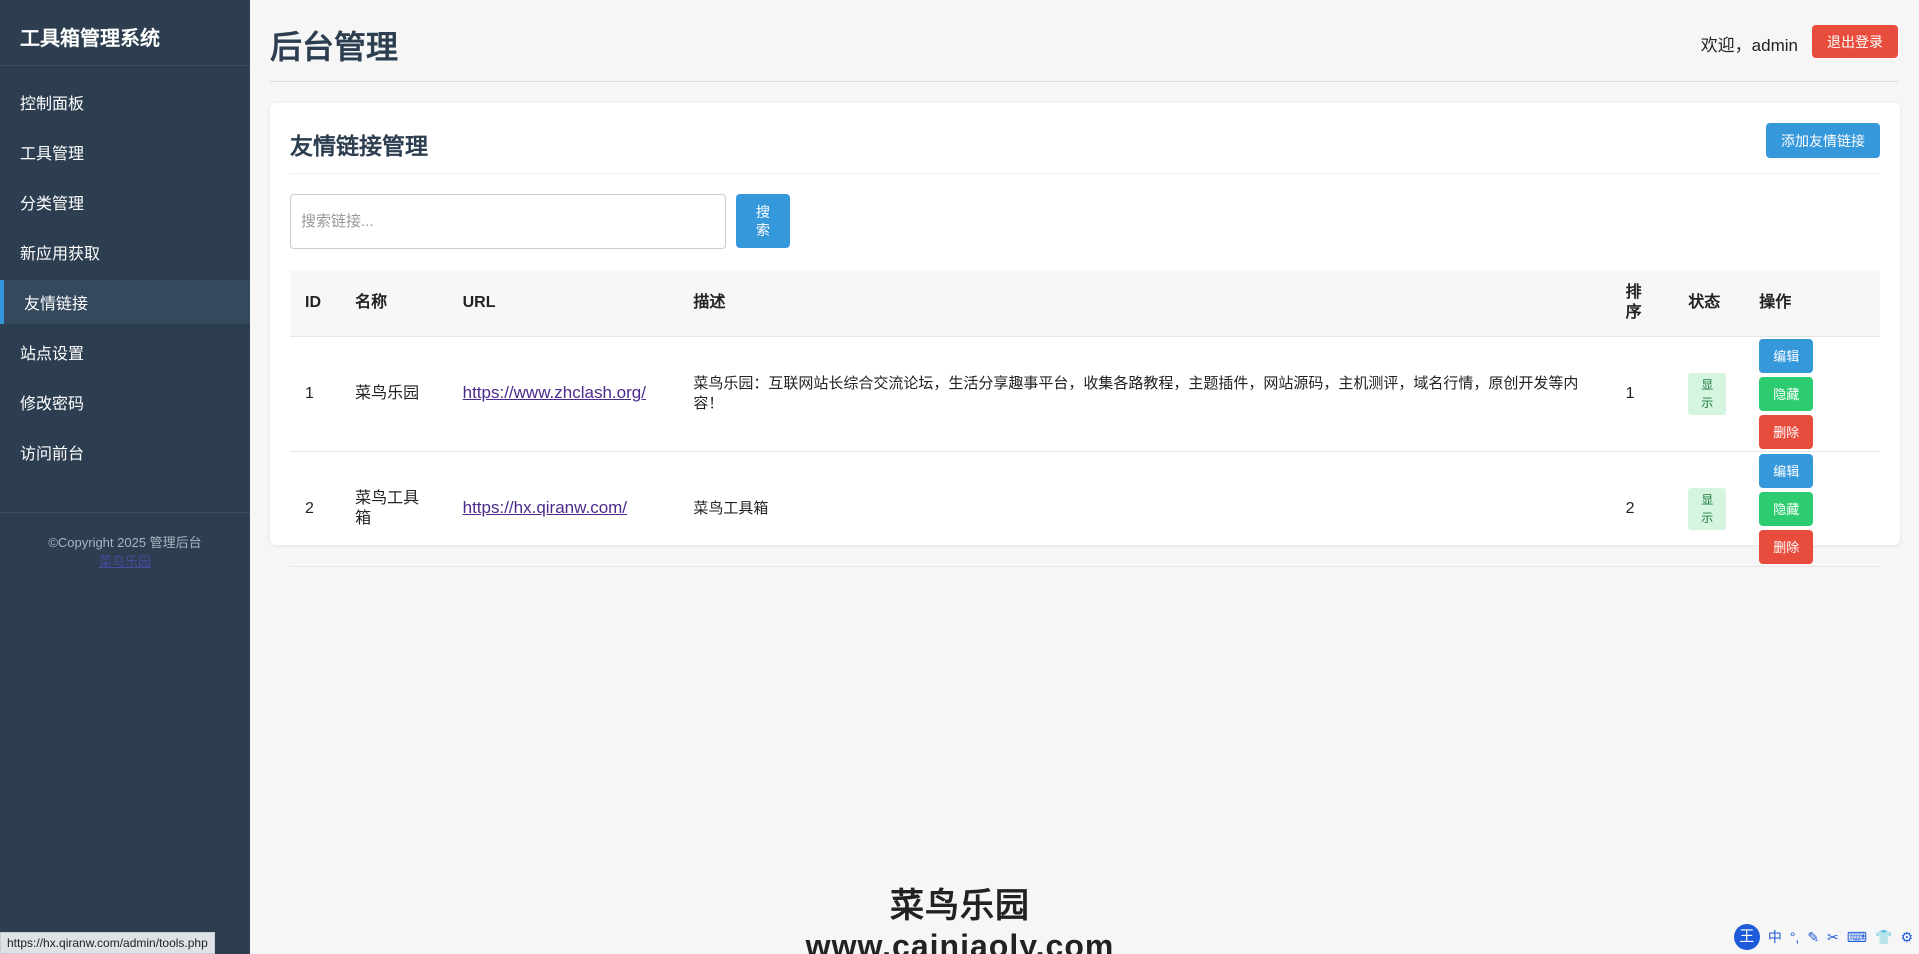 Image resolution: width=1919 pixels, height=954 pixels. I want to click on sidebar-item-label: 友情链接, so click(56, 304).